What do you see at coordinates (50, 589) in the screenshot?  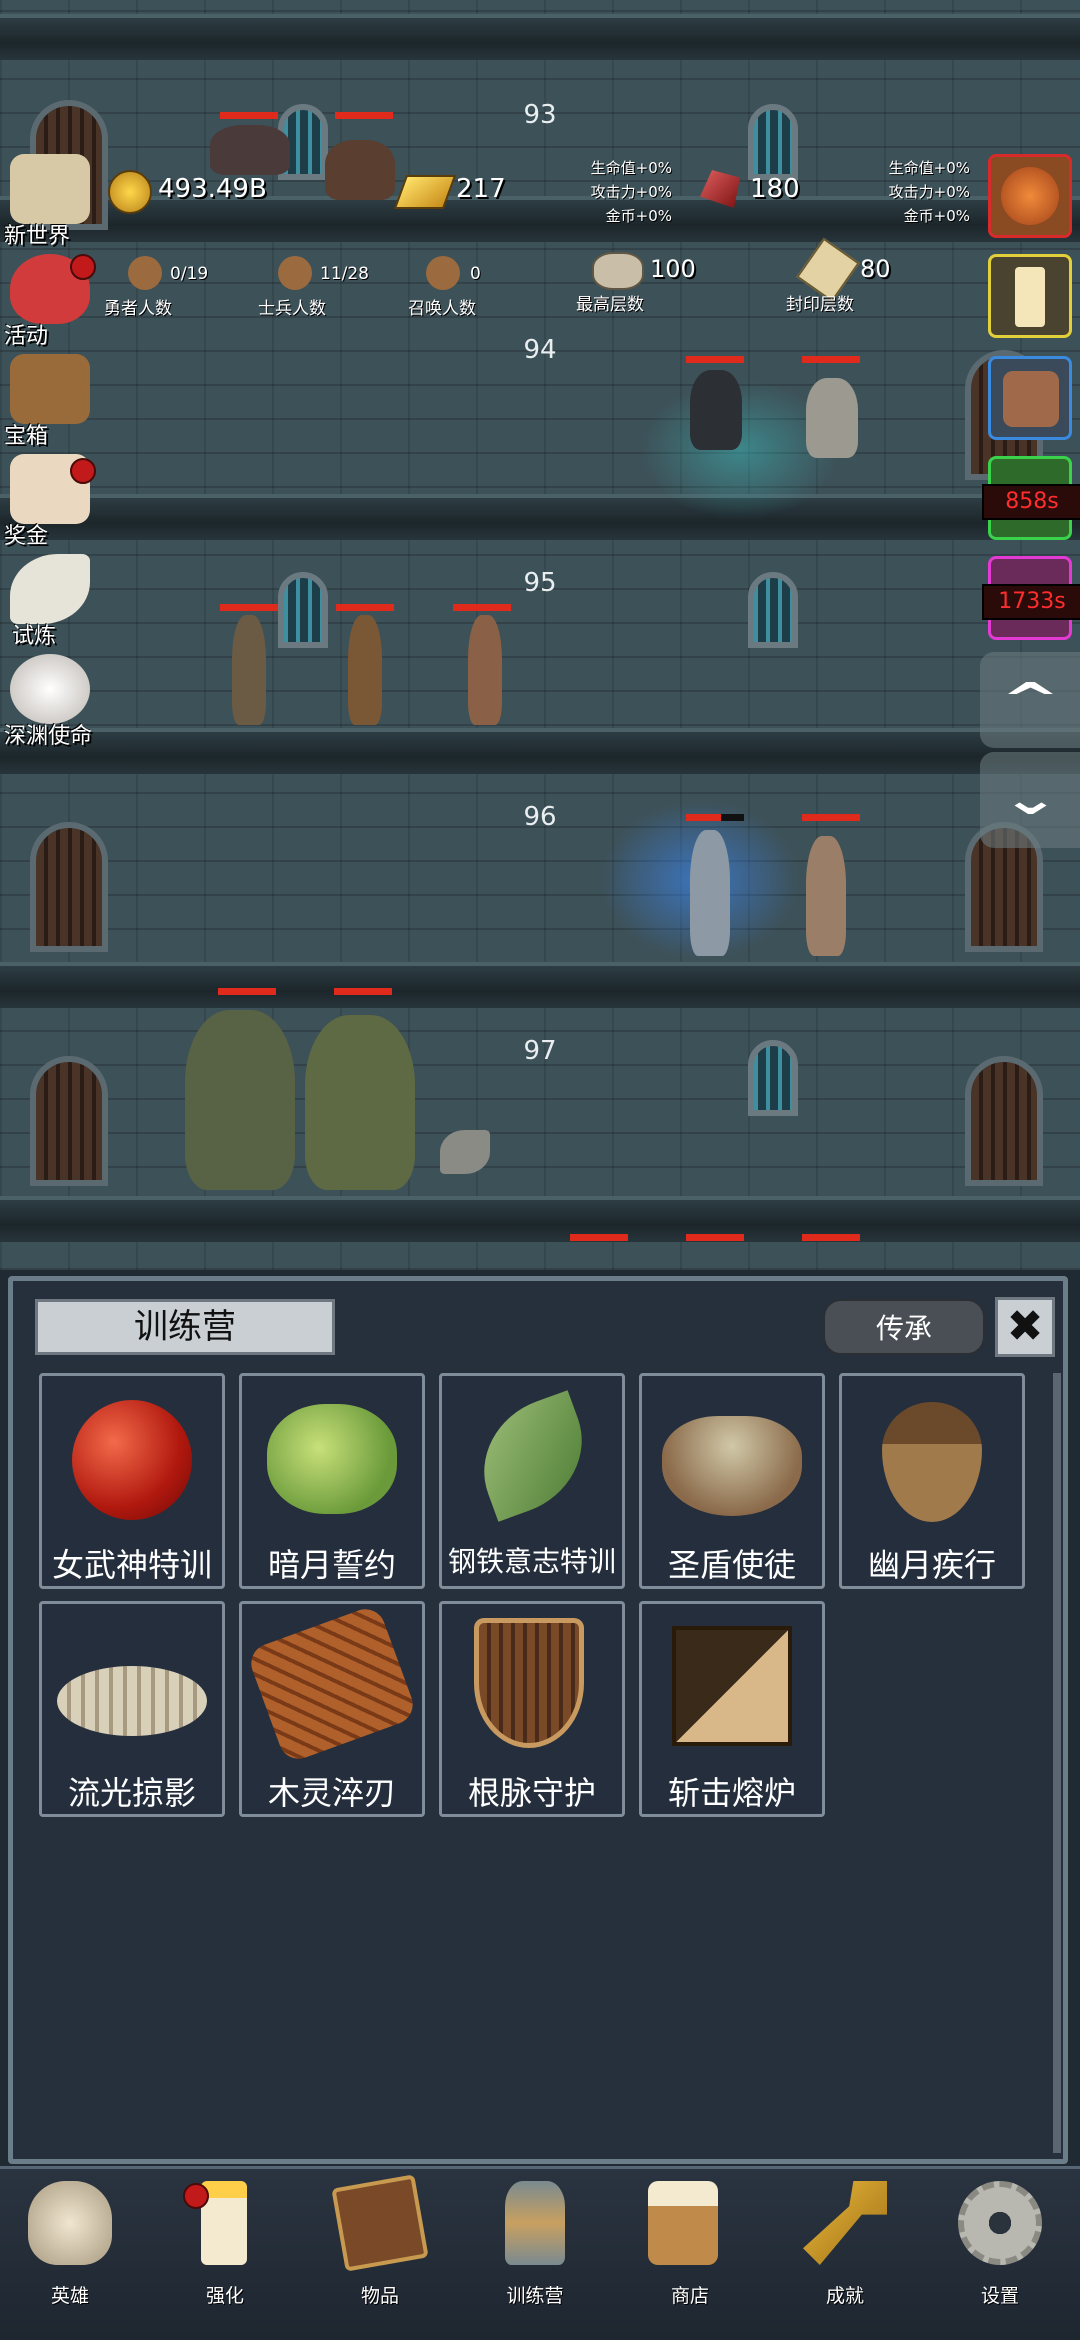 I see `feather-icon` at bounding box center [50, 589].